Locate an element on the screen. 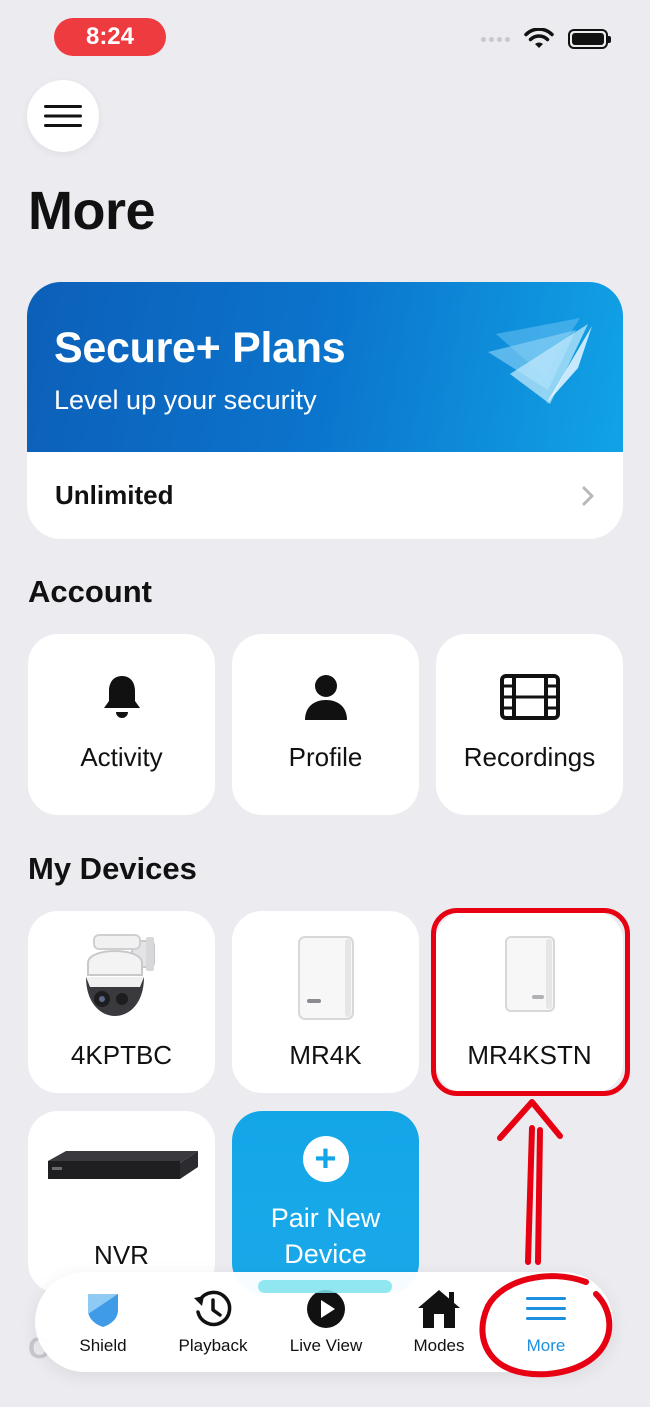 The width and height of the screenshot is (650, 1407). history-icon is located at coordinates (213, 1308).